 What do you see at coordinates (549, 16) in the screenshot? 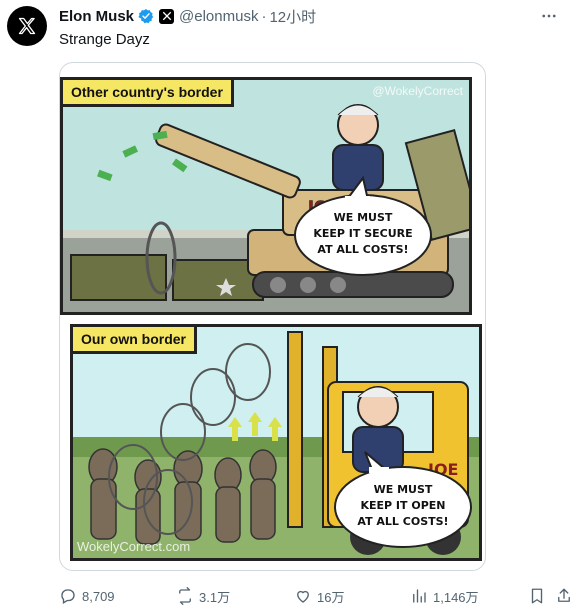
I see `more-icon` at bounding box center [549, 16].